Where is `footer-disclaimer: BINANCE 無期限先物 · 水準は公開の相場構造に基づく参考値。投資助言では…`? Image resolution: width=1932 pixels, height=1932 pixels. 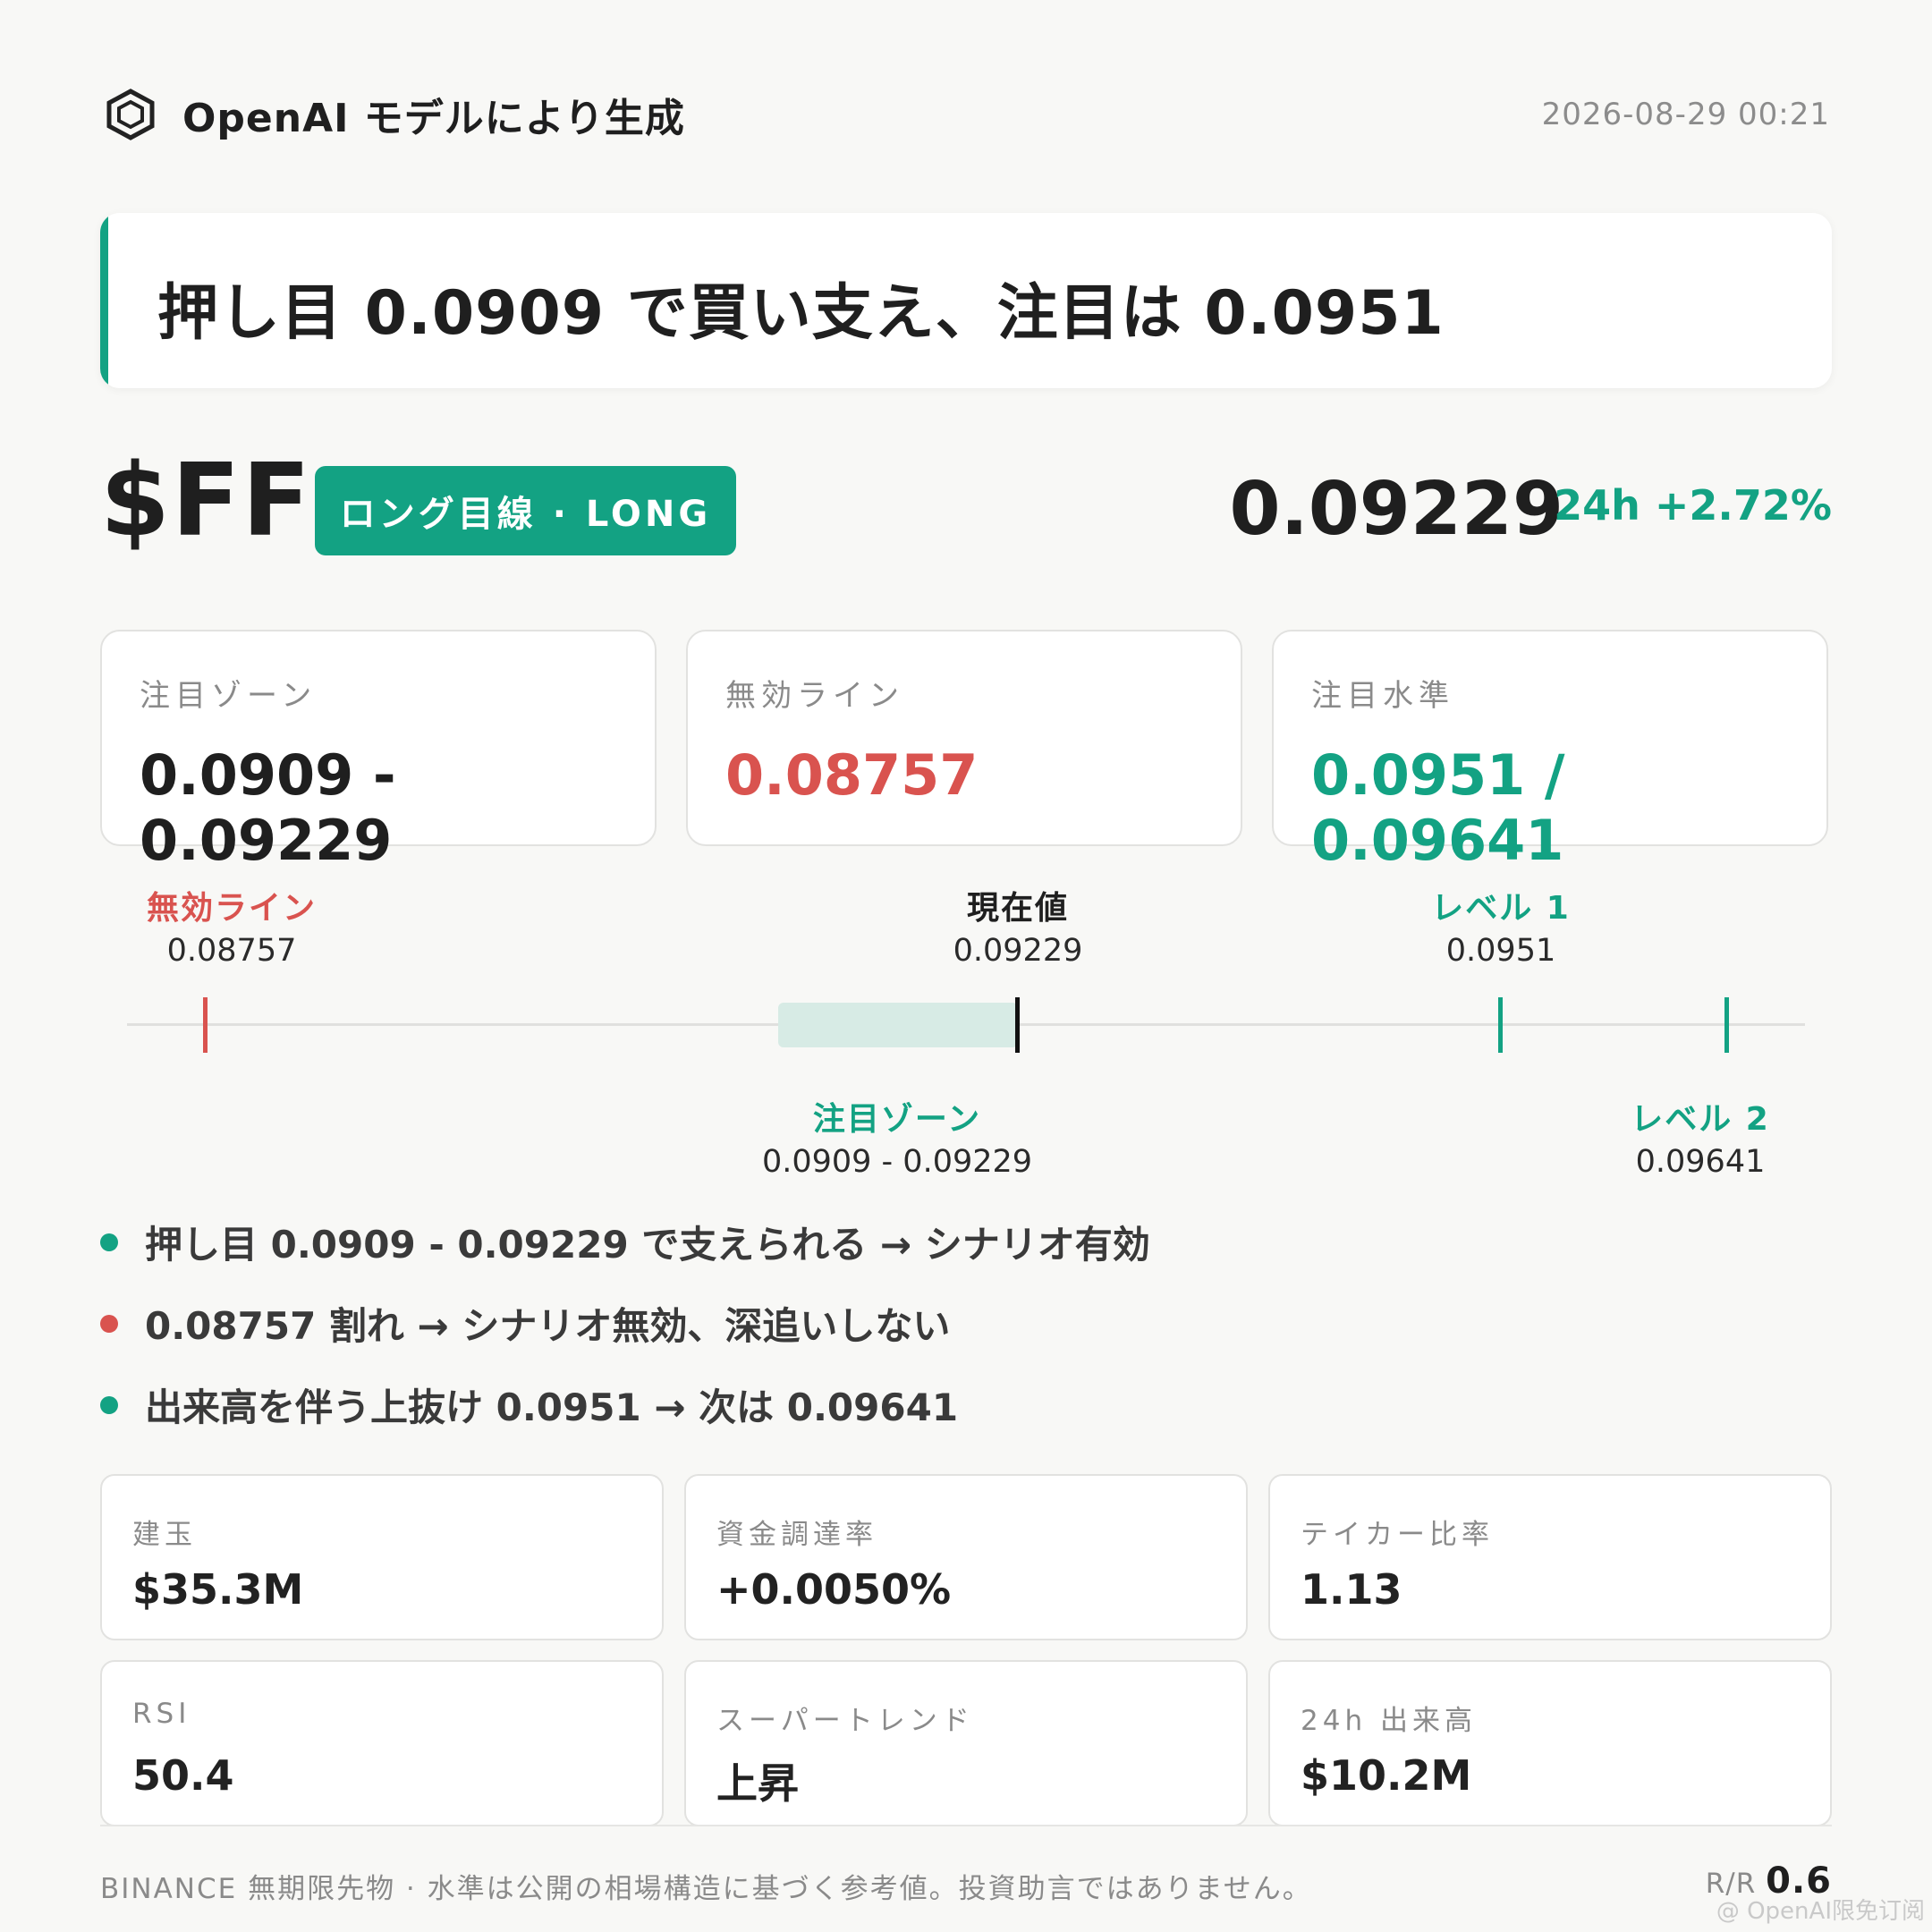
footer-disclaimer: BINANCE 無期限先物 · 水準は公開の相場構造に基づく参考値。投資助言では… is located at coordinates (706, 1889).